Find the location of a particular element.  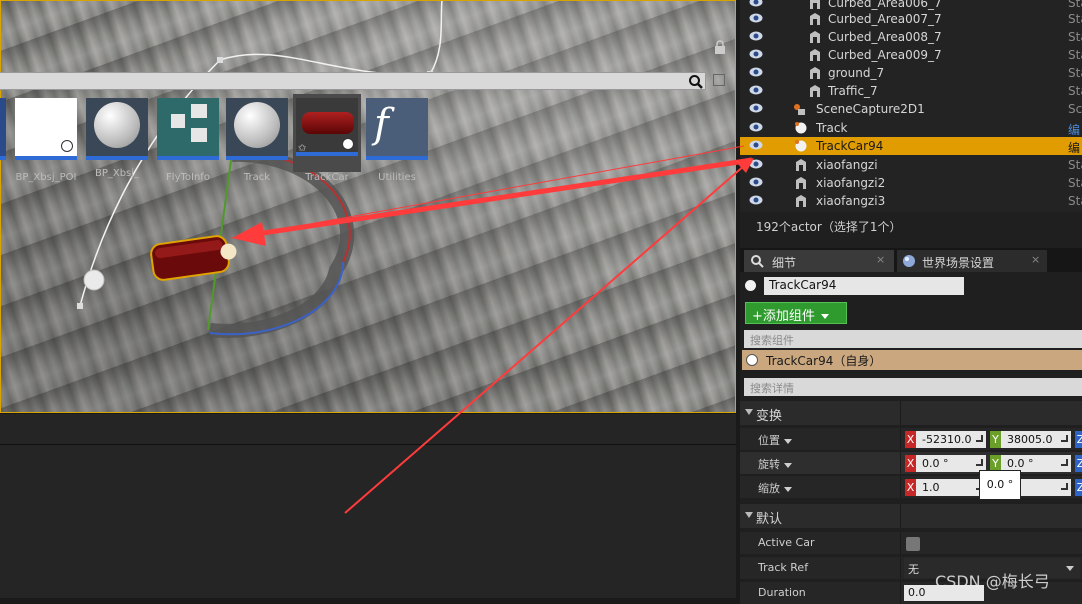

tab-world-settings: 世界场景设置 × is located at coordinates (972, 261).